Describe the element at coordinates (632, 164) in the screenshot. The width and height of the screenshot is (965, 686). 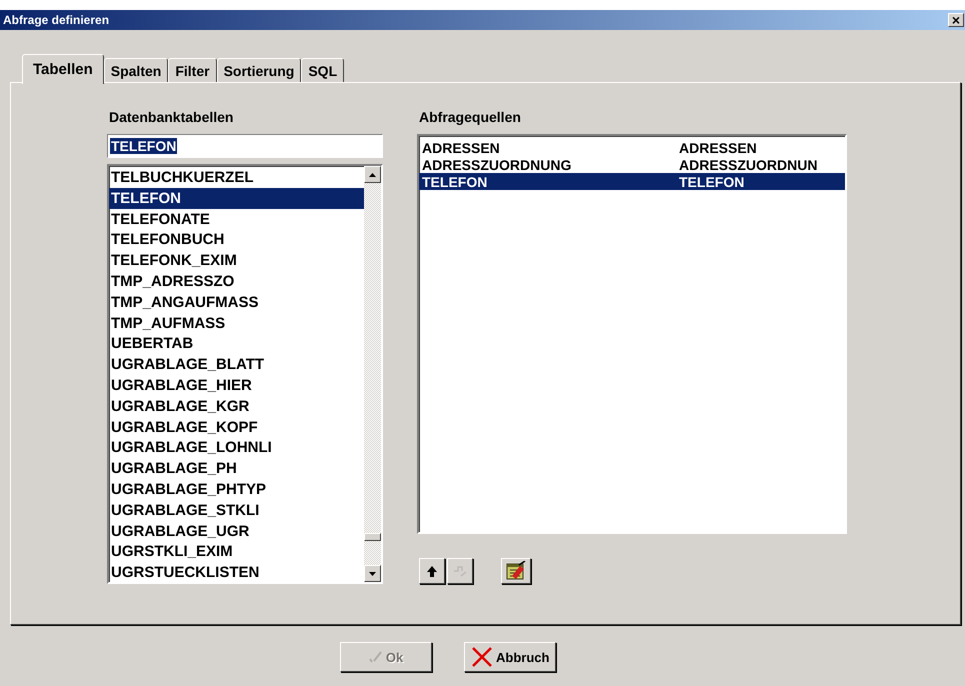
I see `source-row: ADRESSZUORDNUNG ADRESSZUORDNUN` at that location.